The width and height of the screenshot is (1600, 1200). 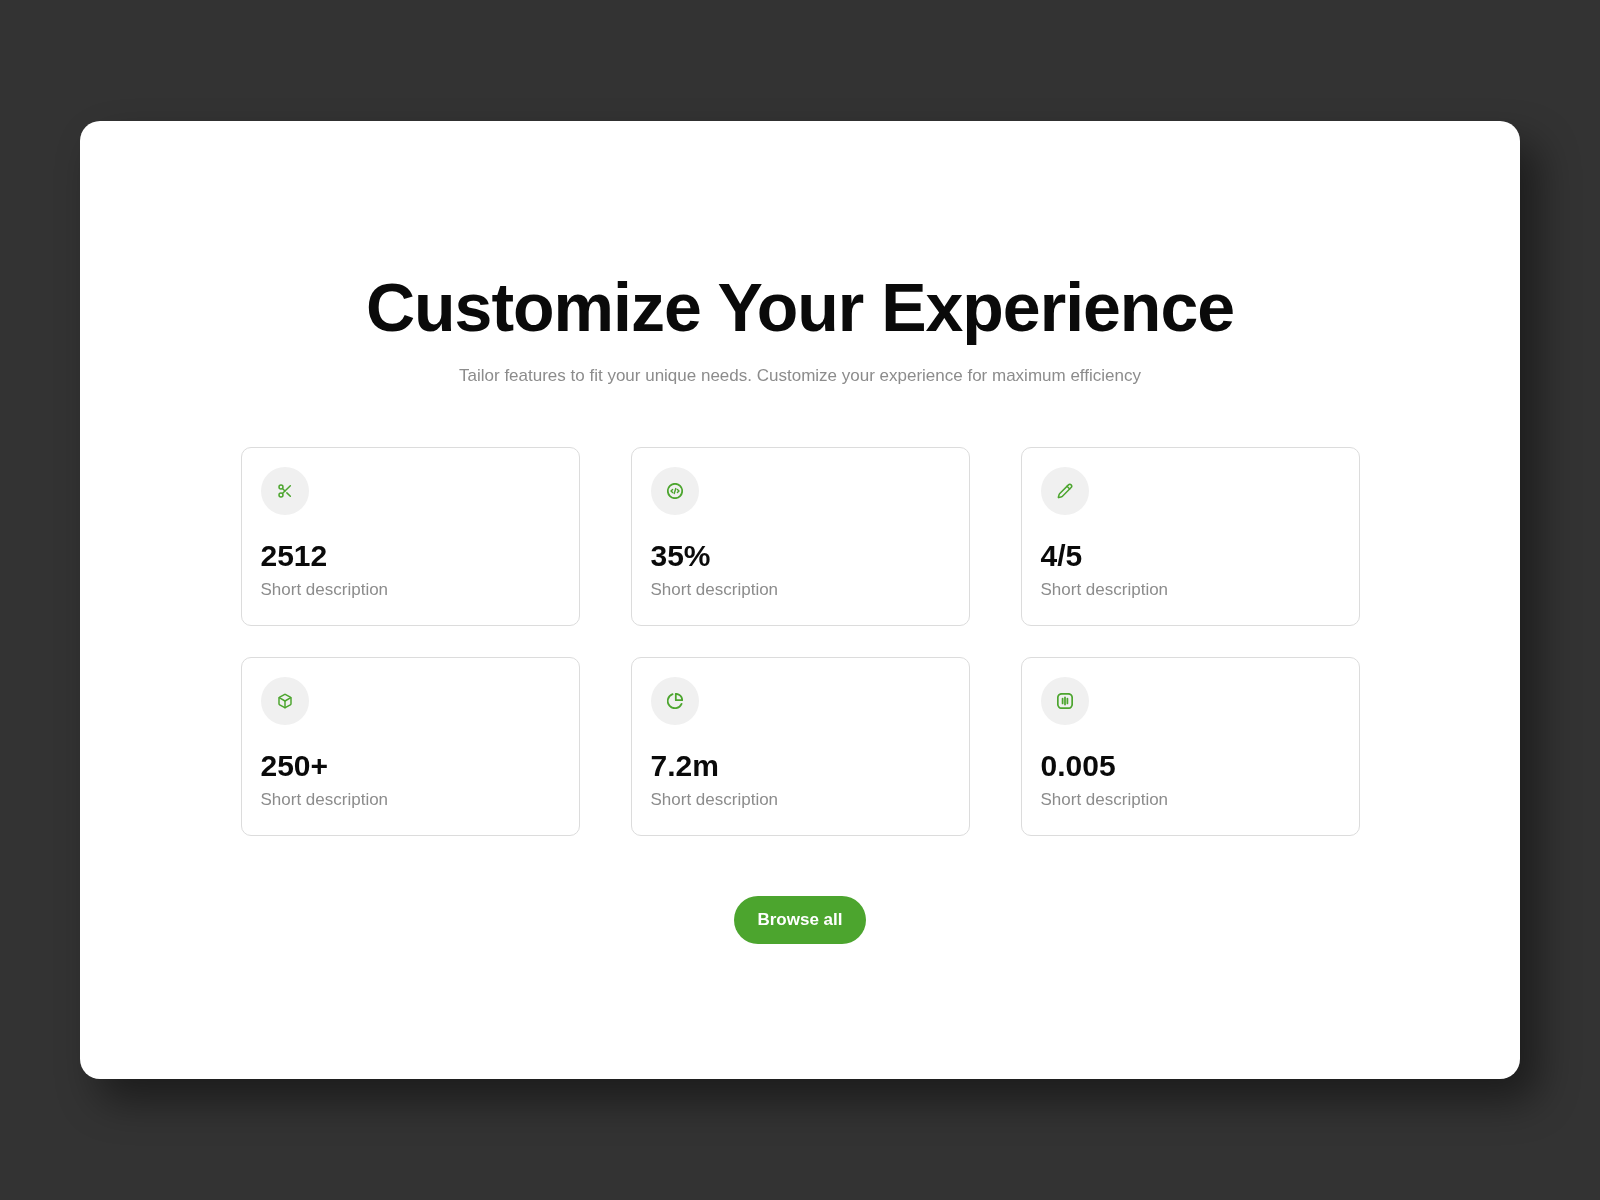 I want to click on pencil-icon, so click(x=1064, y=491).